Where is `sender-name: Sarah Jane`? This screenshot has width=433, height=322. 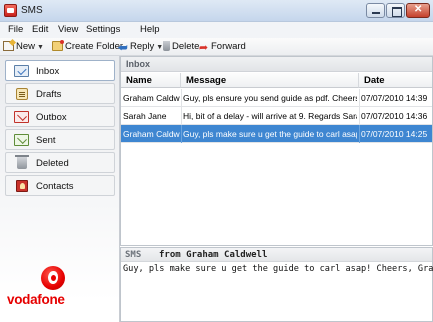 sender-name: Sarah Jane is located at coordinates (145, 116).